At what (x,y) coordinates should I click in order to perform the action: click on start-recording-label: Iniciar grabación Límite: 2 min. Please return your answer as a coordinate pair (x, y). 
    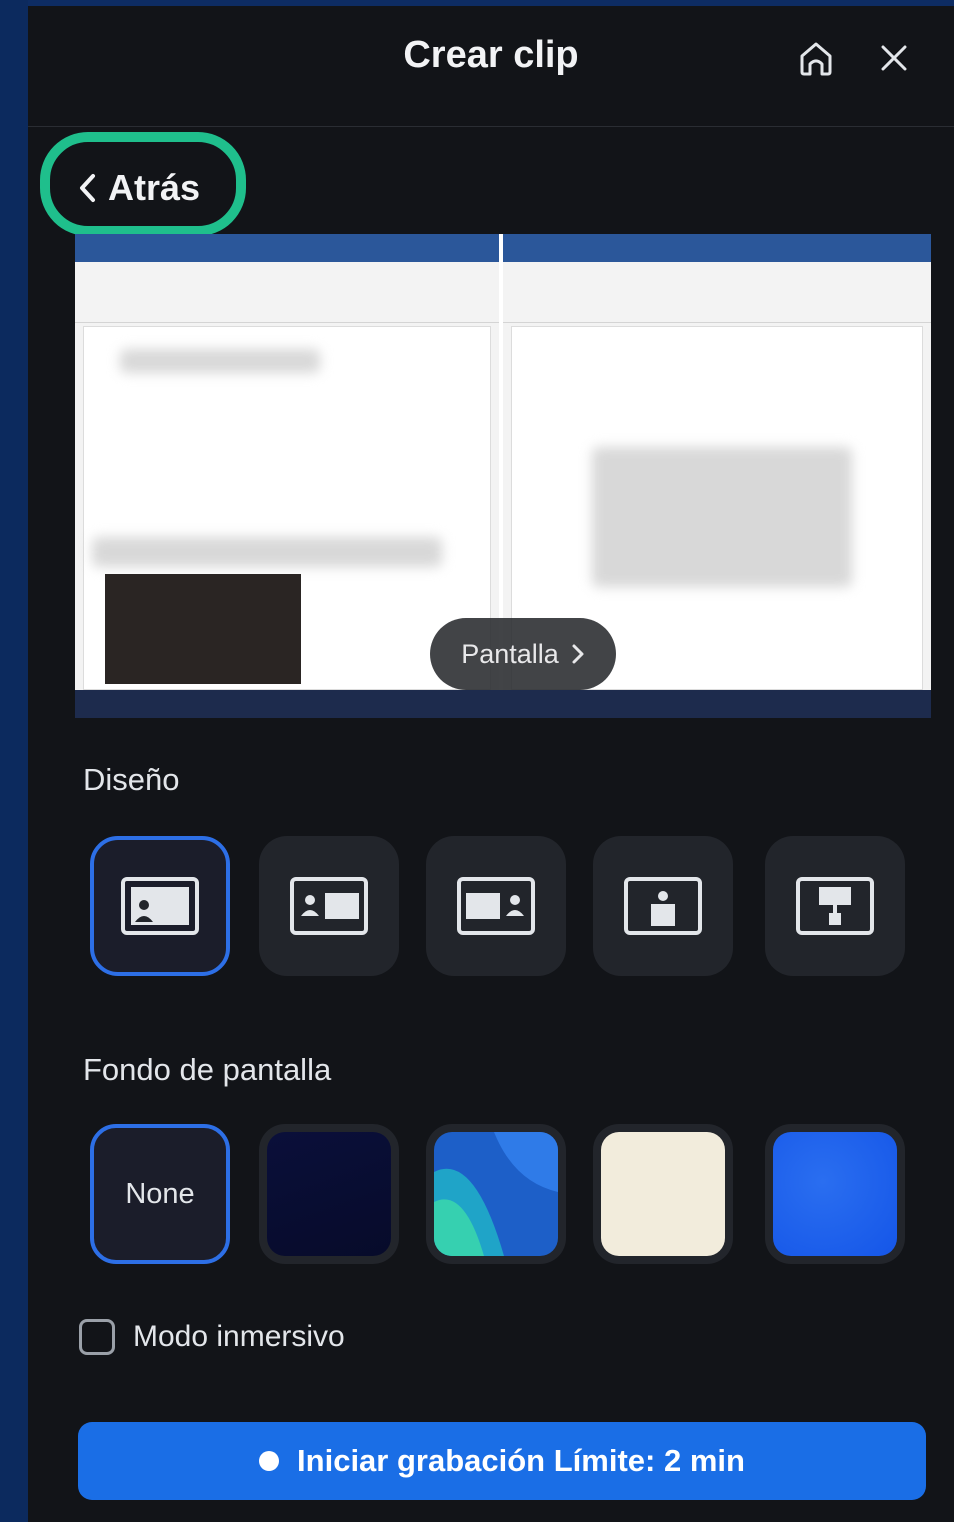
    Looking at the image, I should click on (521, 1460).